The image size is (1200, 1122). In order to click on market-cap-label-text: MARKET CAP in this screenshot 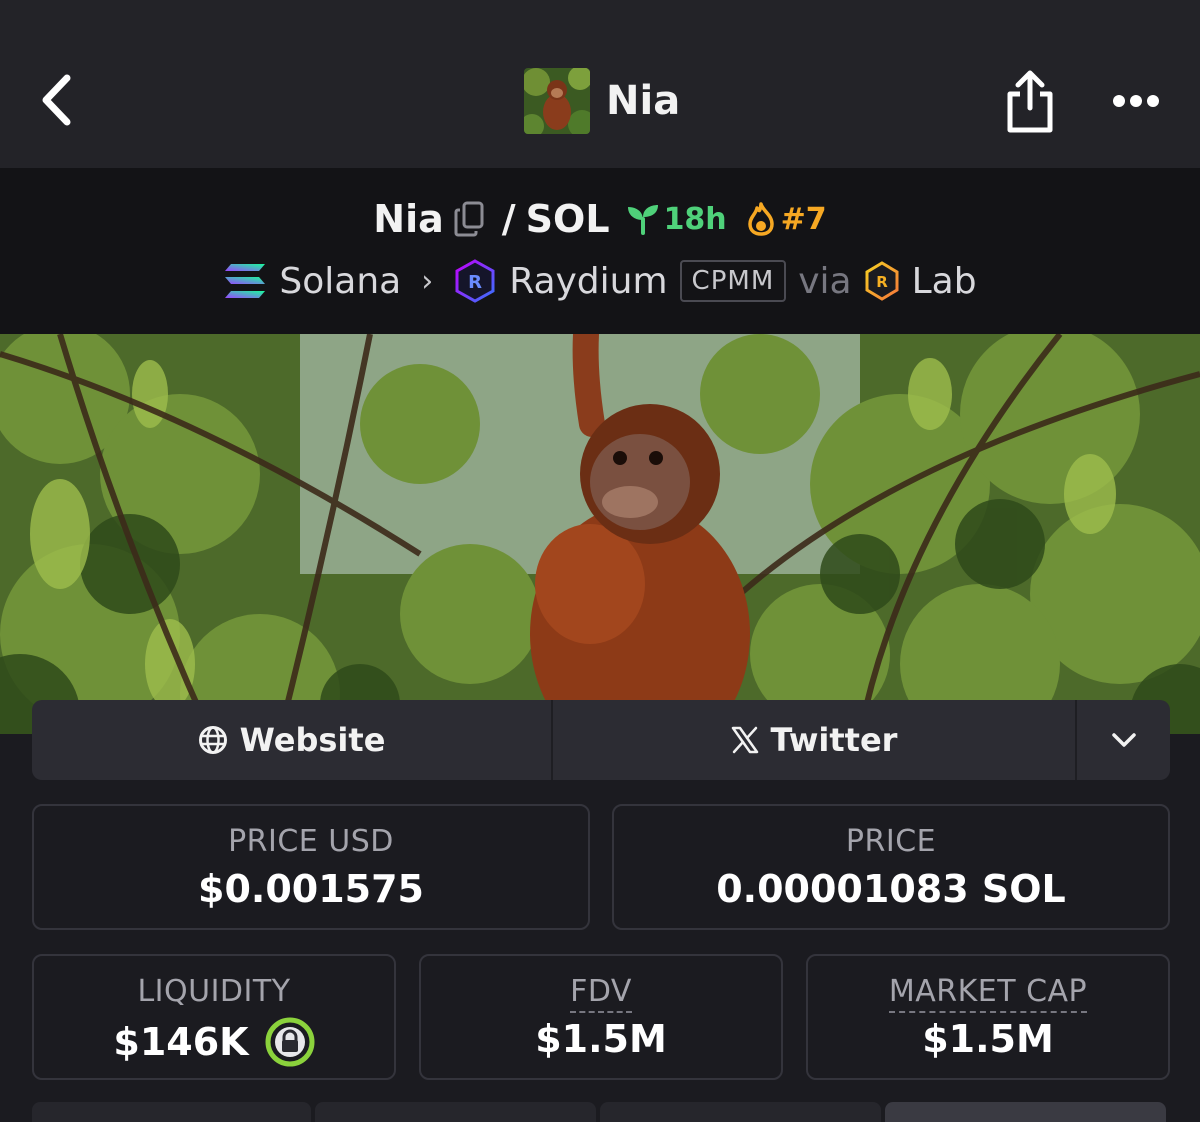, I will do `click(988, 993)`.